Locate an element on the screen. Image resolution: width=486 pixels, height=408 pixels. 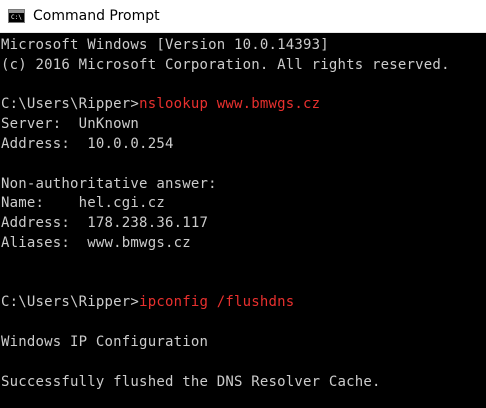
command-line: C:\Users\Ripper>nslookup www.bmwgs.cz is located at coordinates (243, 105).